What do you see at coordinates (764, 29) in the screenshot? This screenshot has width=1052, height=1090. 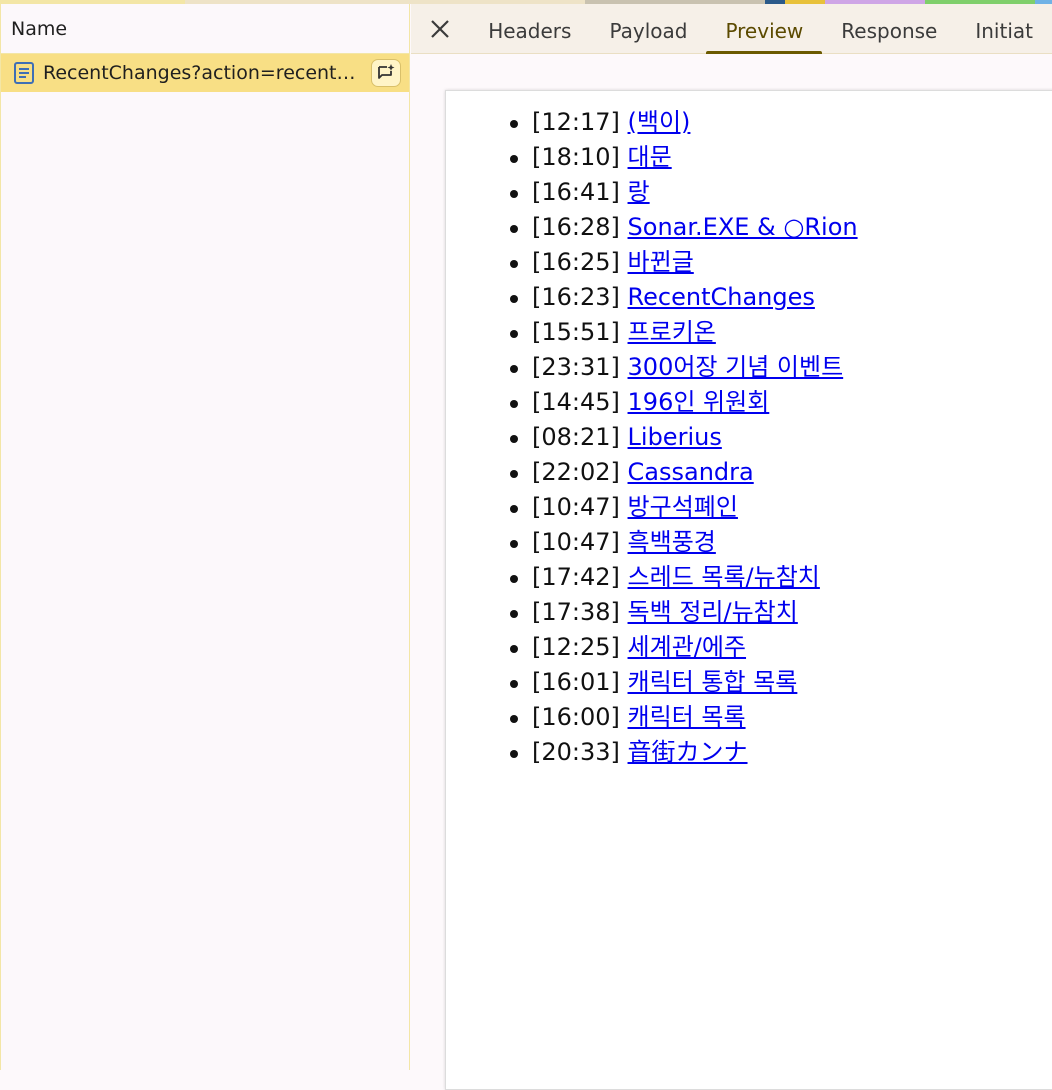 I see `tab-preview: Preview` at bounding box center [764, 29].